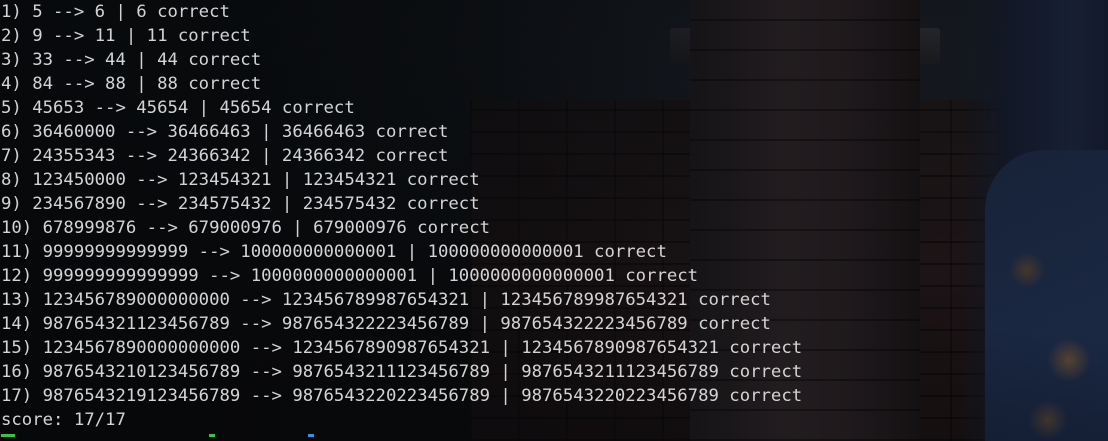  I want to click on output-line: 2) 9 --> 11 | 11 correct, so click(126, 36).